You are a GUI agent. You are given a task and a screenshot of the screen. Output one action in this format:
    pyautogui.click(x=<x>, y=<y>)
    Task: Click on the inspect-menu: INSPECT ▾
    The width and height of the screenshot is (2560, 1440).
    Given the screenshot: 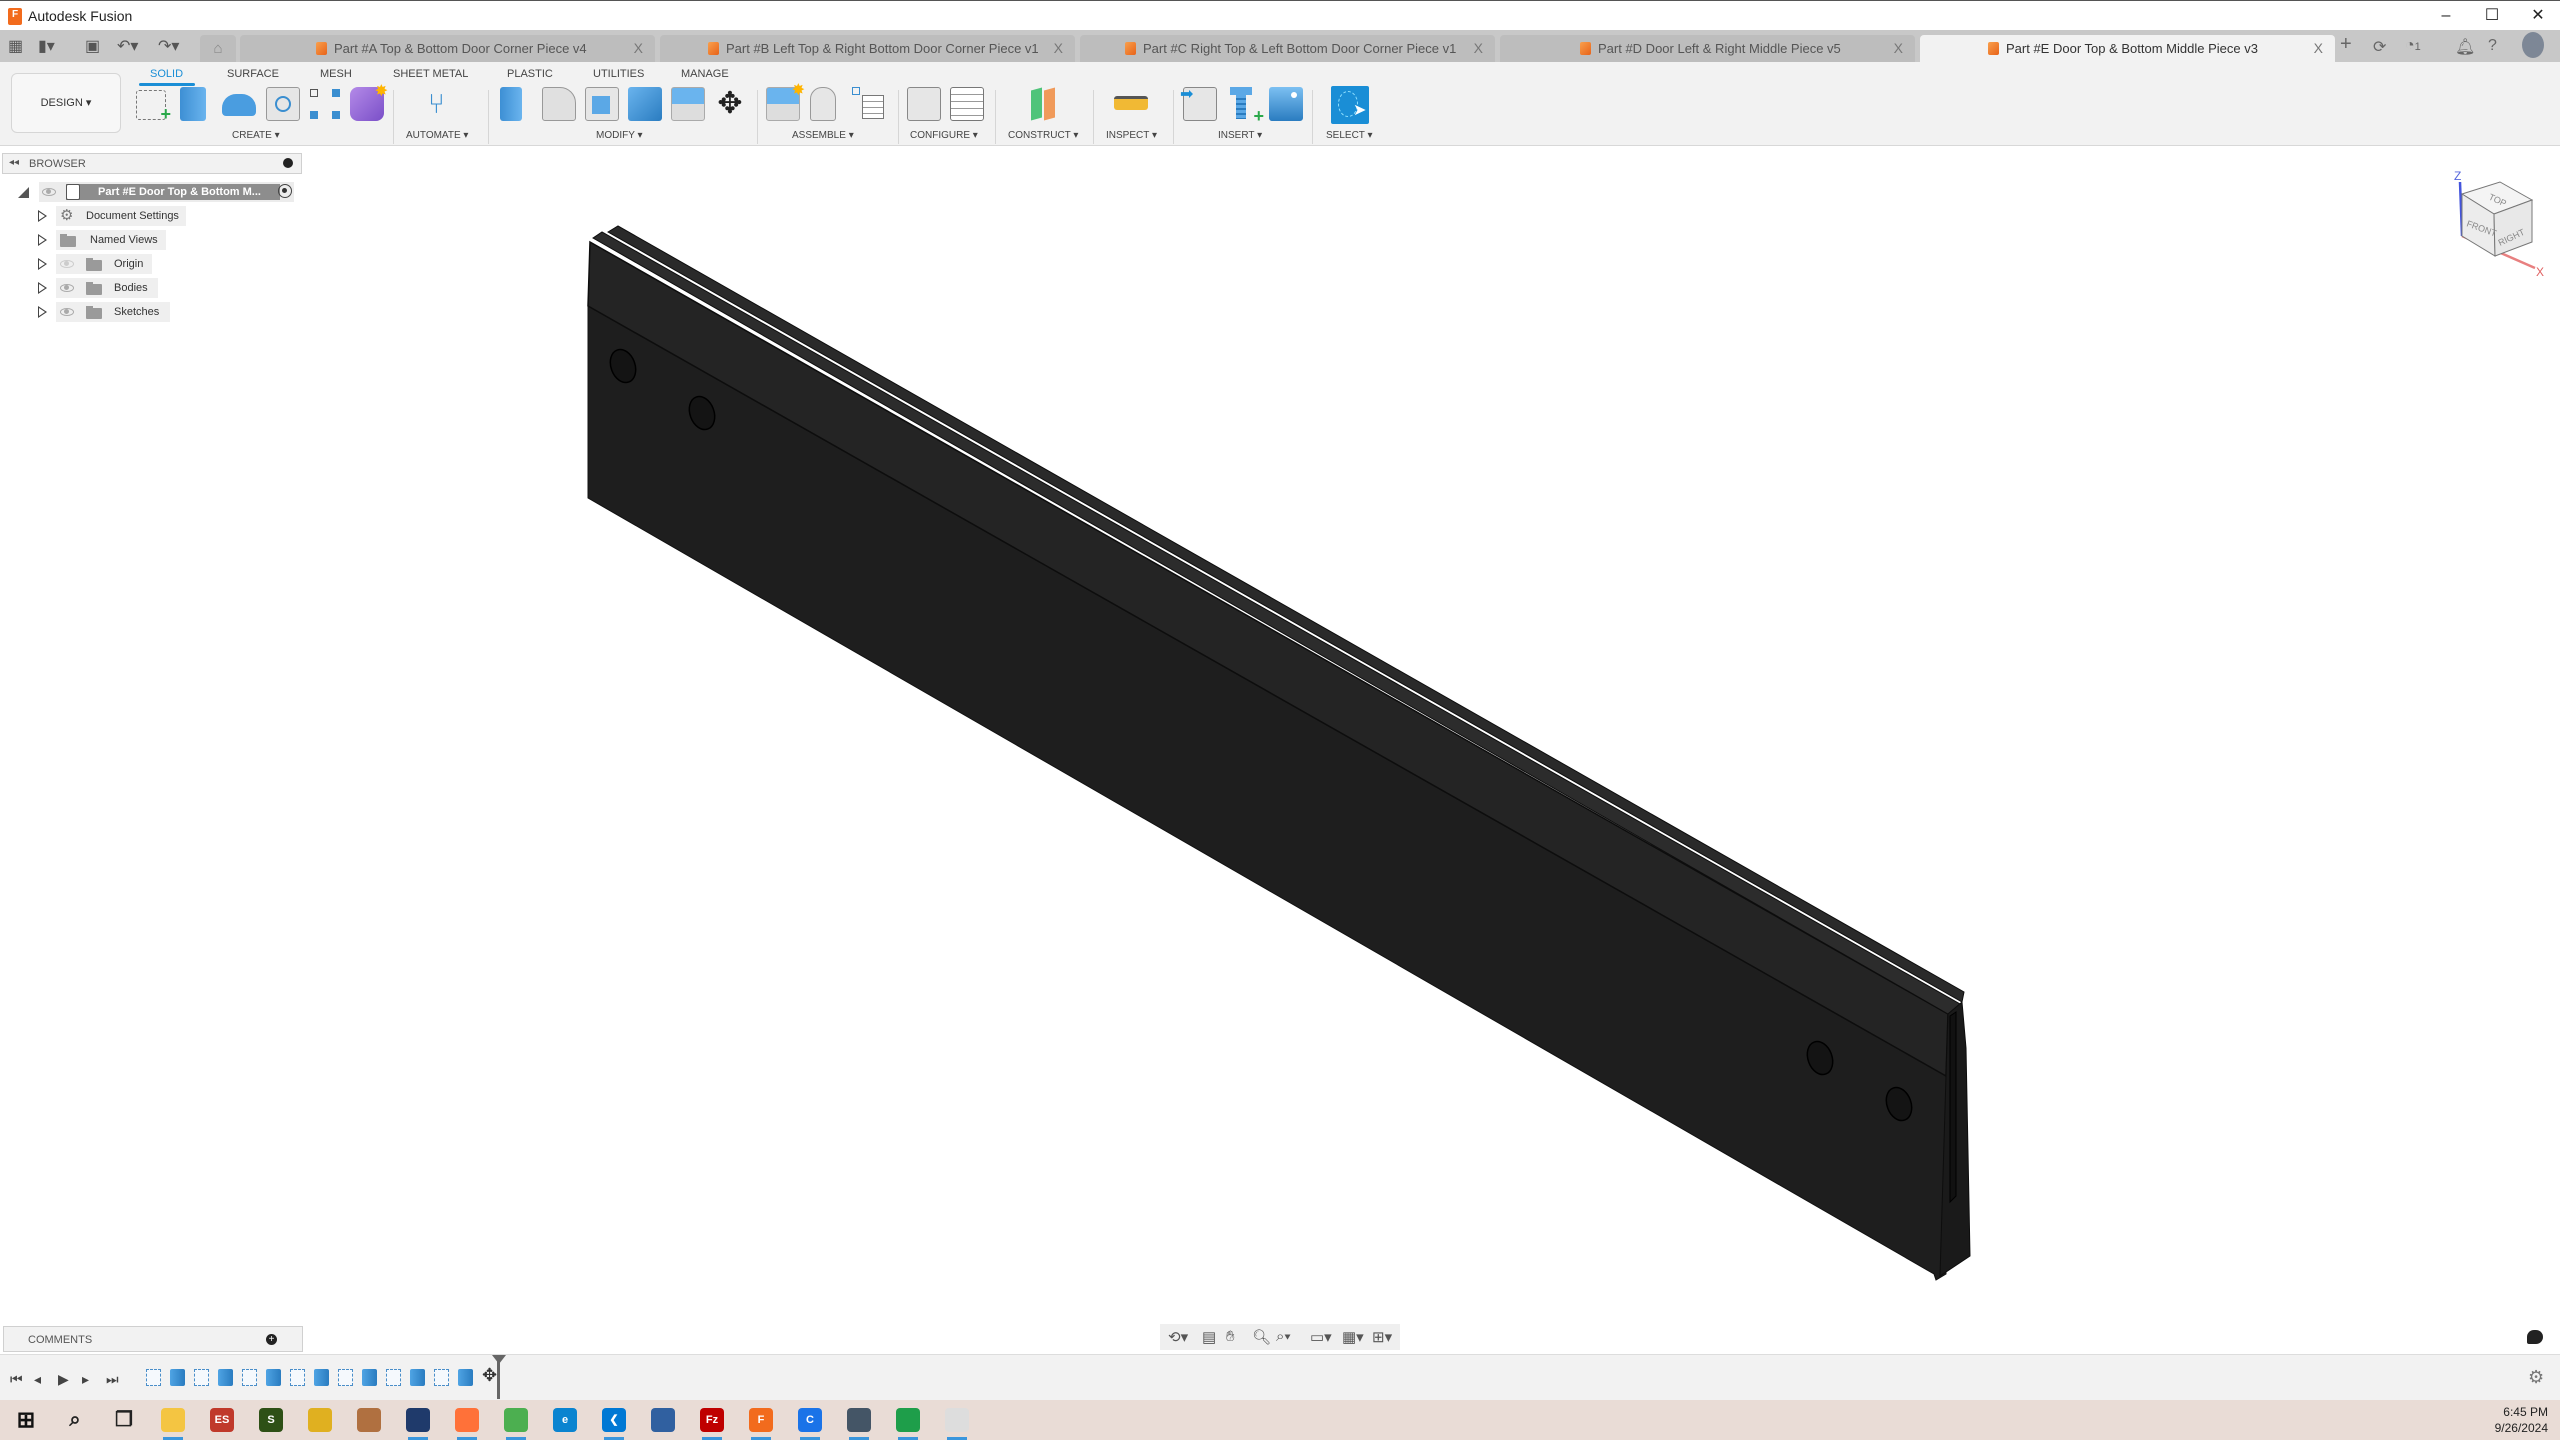 What is the action you would take?
    pyautogui.click(x=1131, y=135)
    